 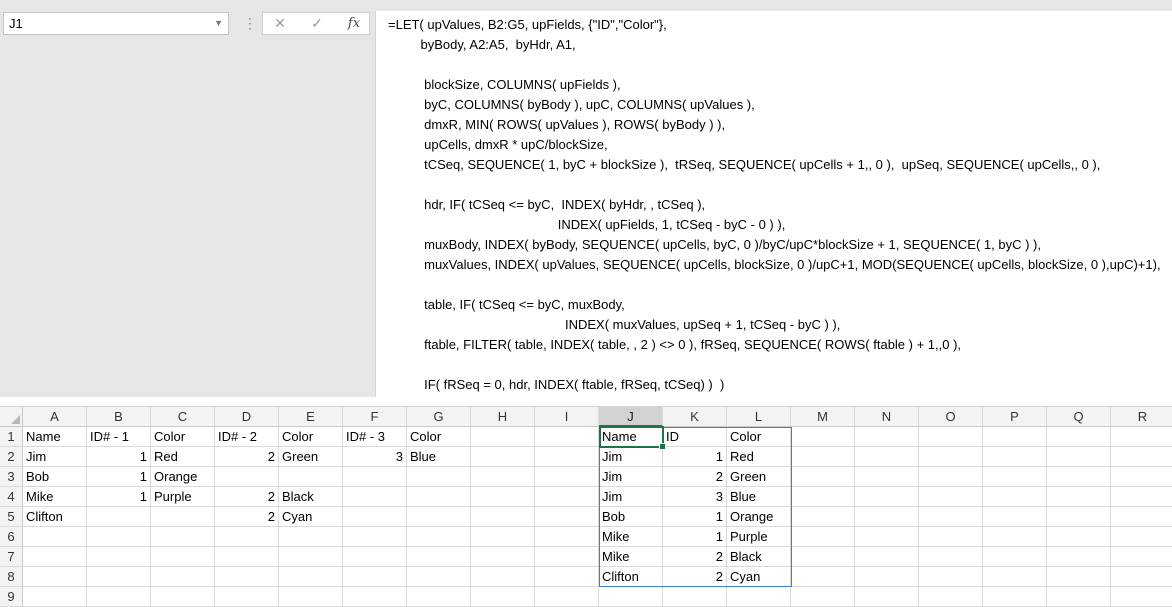 What do you see at coordinates (183, 417) in the screenshot?
I see `column-header-c: C` at bounding box center [183, 417].